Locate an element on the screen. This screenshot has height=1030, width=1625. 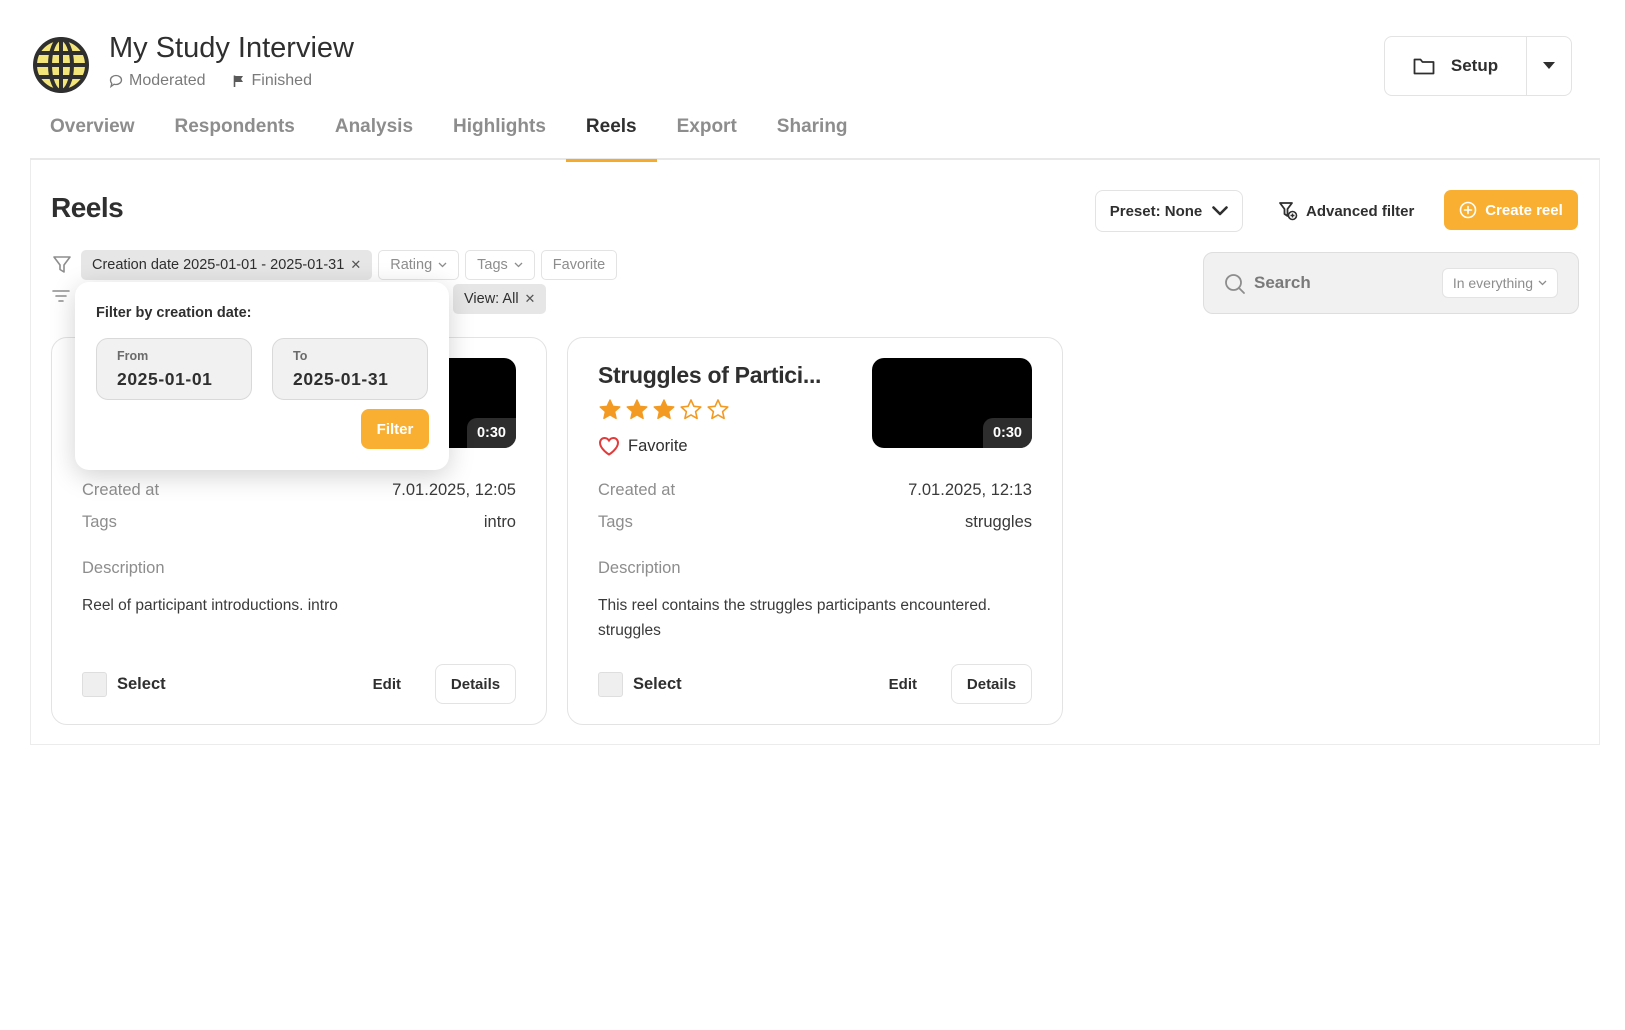
search-input: Search In everything is located at coordinates (1391, 283).